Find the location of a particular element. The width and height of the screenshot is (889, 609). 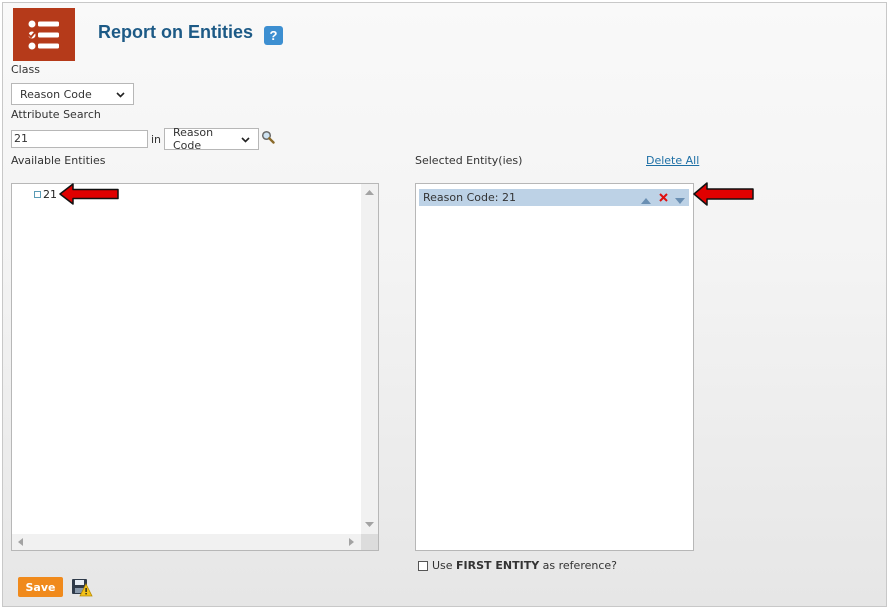

magnifier-icon is located at coordinates (268, 138).